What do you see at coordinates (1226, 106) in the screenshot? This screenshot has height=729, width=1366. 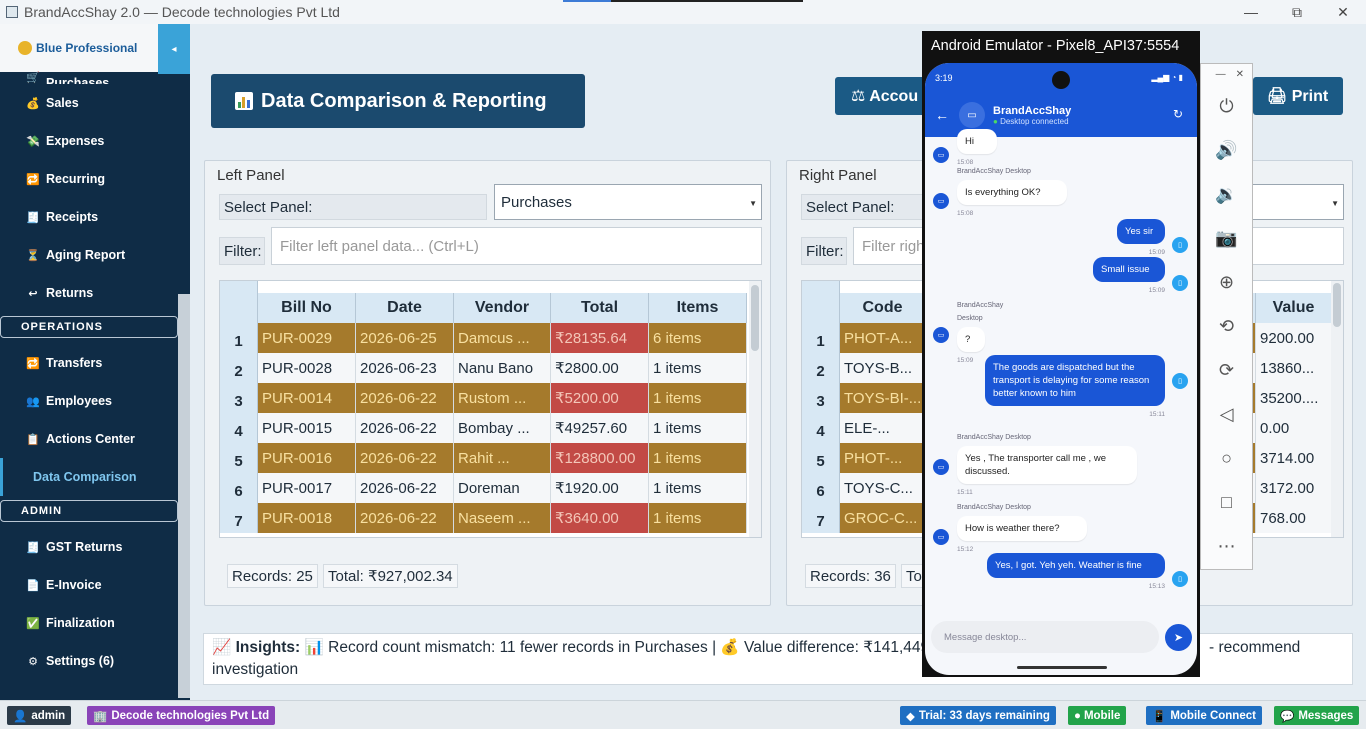 I see `power-icon: ⏻` at bounding box center [1226, 106].